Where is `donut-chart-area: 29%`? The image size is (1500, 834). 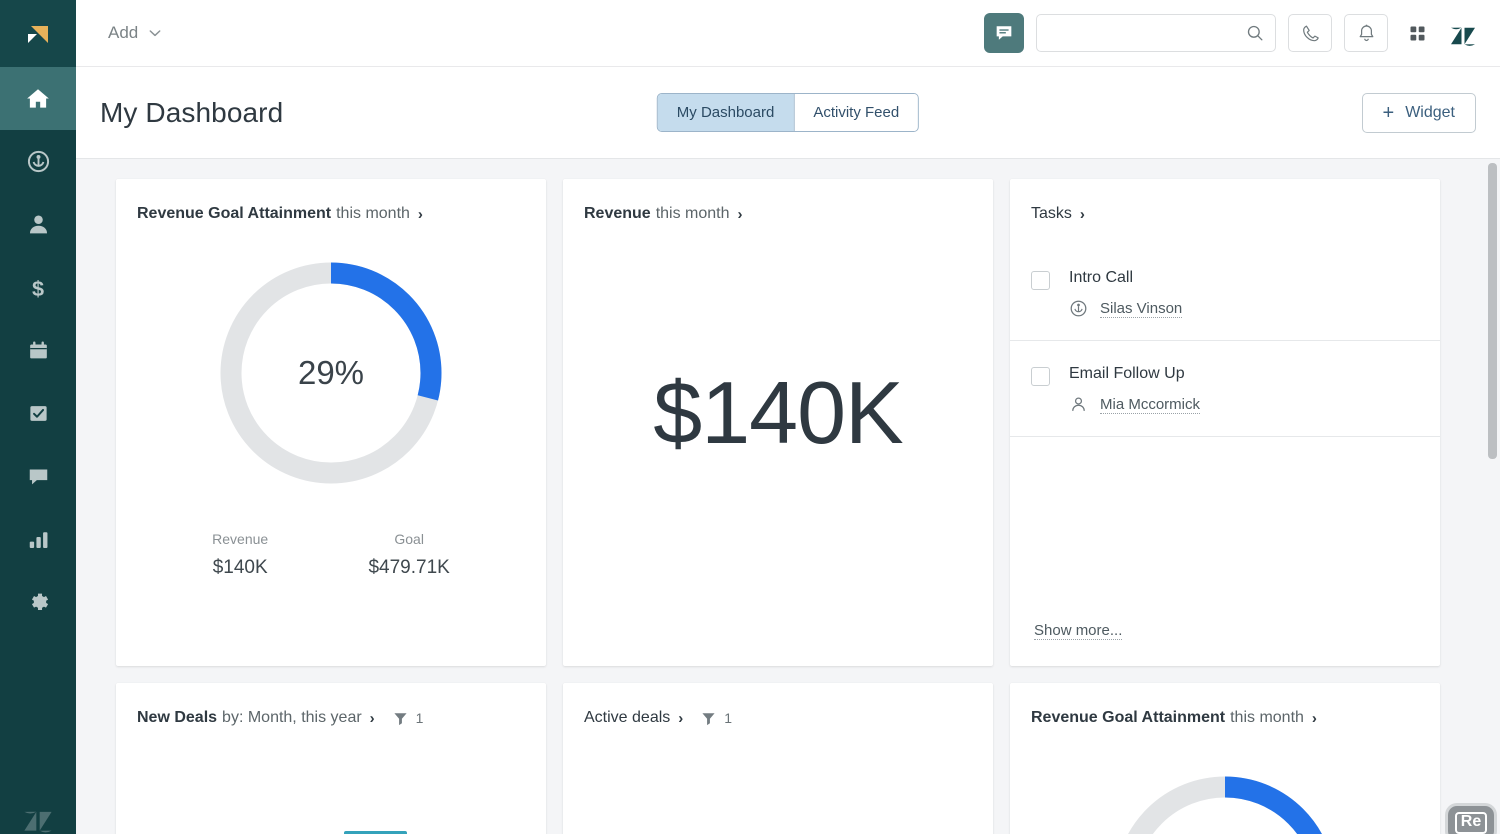 donut-chart-area: 29% is located at coordinates (331, 373).